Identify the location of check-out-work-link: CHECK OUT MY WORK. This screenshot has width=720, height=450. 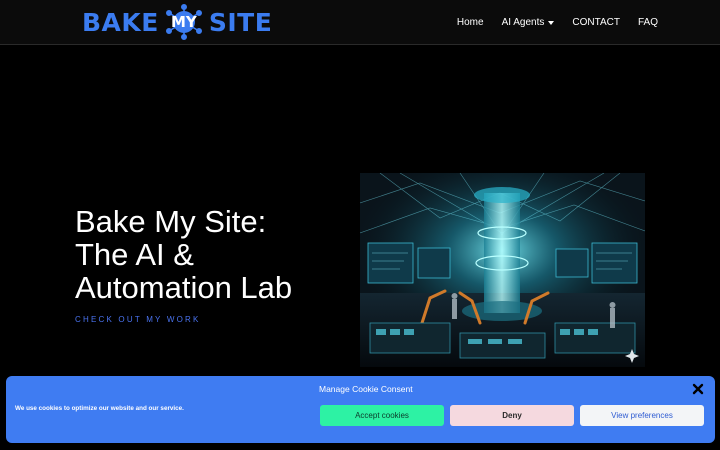
(138, 319).